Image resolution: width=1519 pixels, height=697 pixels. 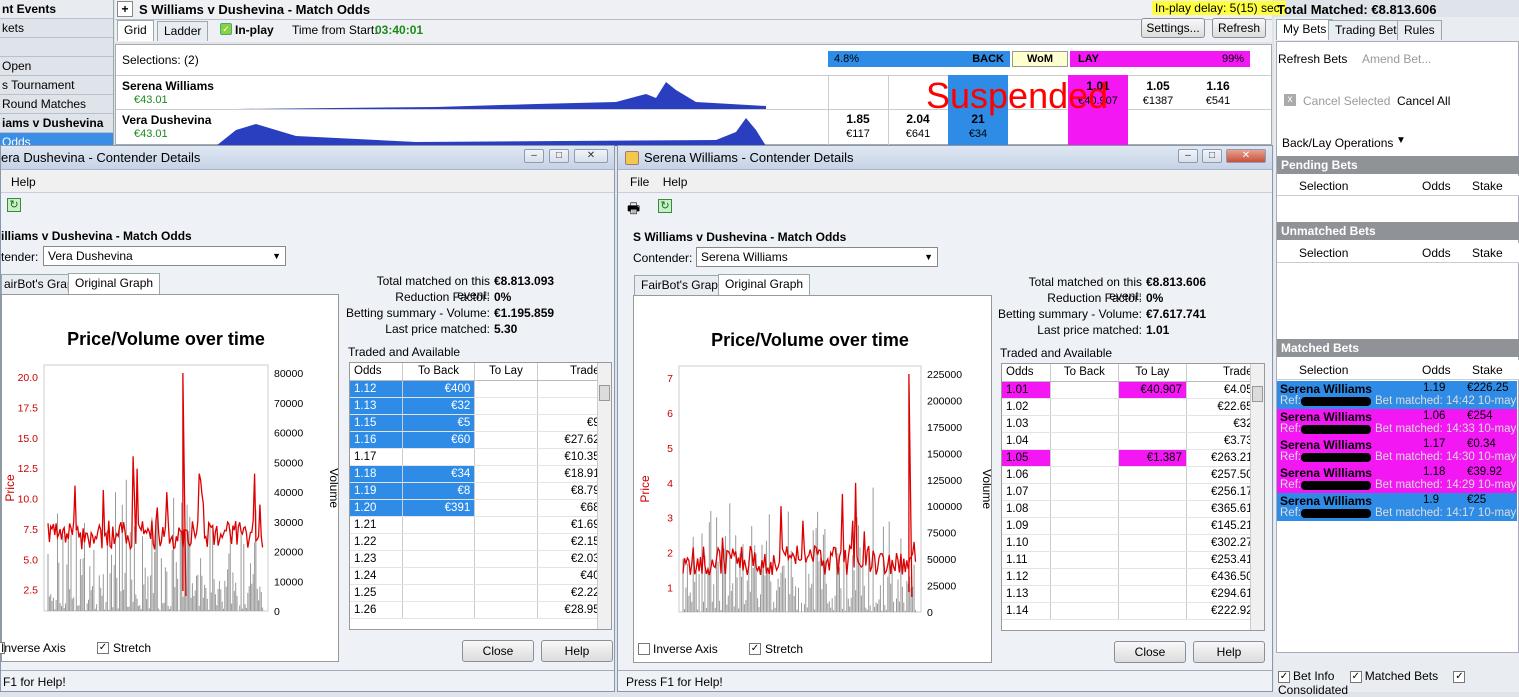 What do you see at coordinates (1284, 676) in the screenshot?
I see `bet-info-checkbox: ✓` at bounding box center [1284, 676].